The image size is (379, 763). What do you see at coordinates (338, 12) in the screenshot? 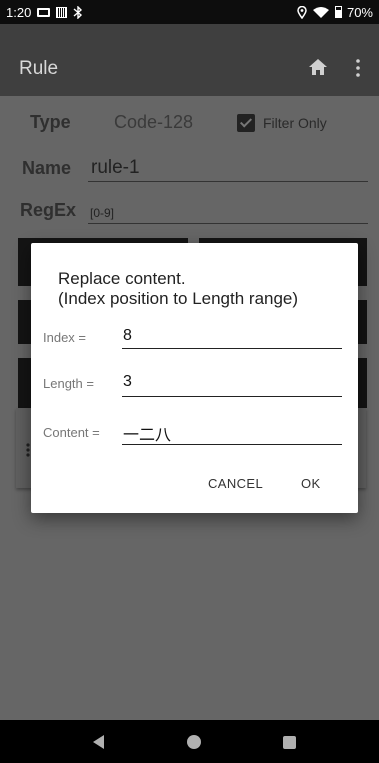
I see `battery-icon` at bounding box center [338, 12].